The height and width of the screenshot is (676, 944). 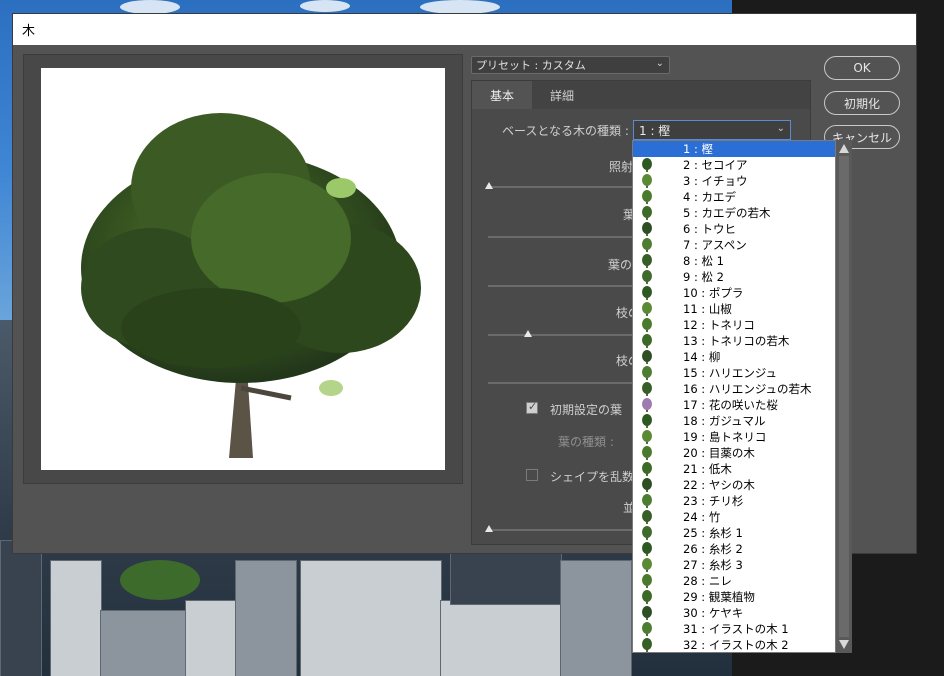 What do you see at coordinates (655, 130) in the screenshot?
I see `tree-type-value: 1 : 樫` at bounding box center [655, 130].